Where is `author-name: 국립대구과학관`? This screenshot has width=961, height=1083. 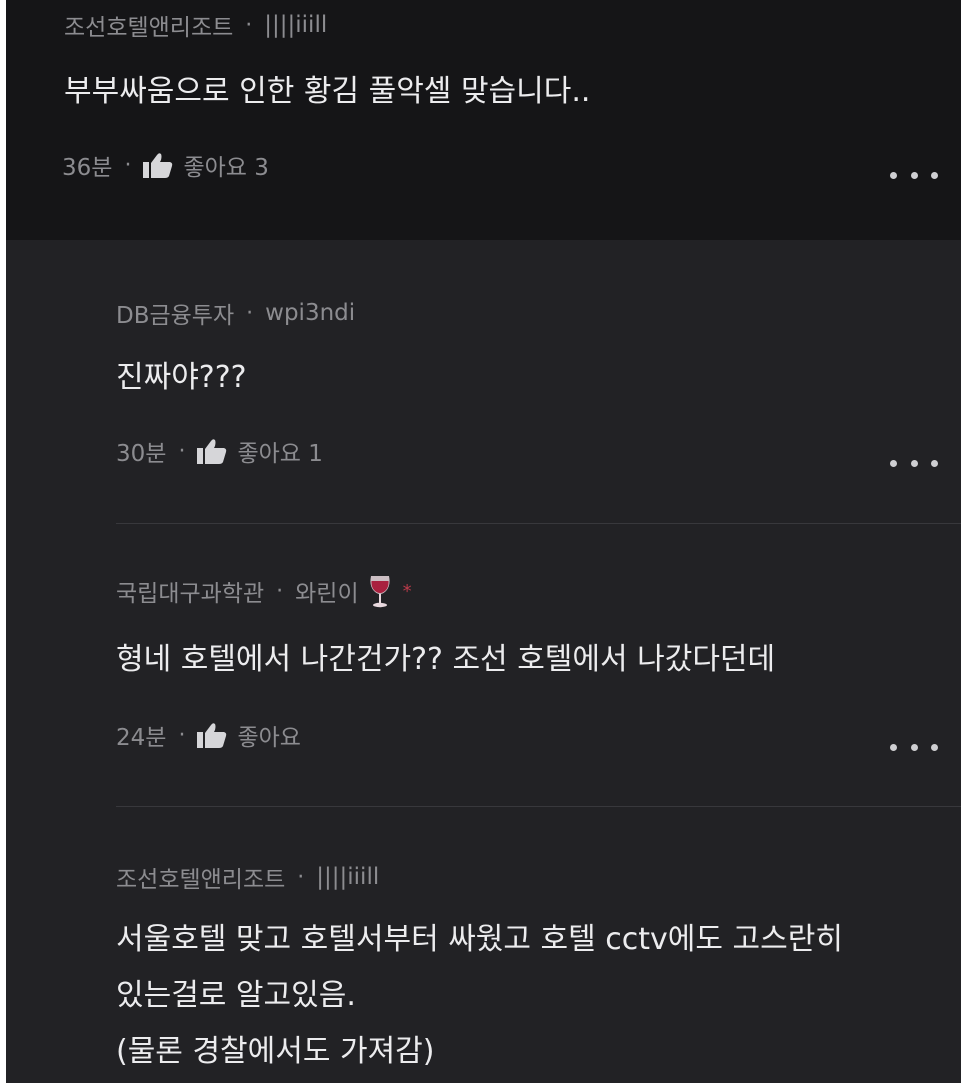 author-name: 국립대구과학관 is located at coordinates (190, 591).